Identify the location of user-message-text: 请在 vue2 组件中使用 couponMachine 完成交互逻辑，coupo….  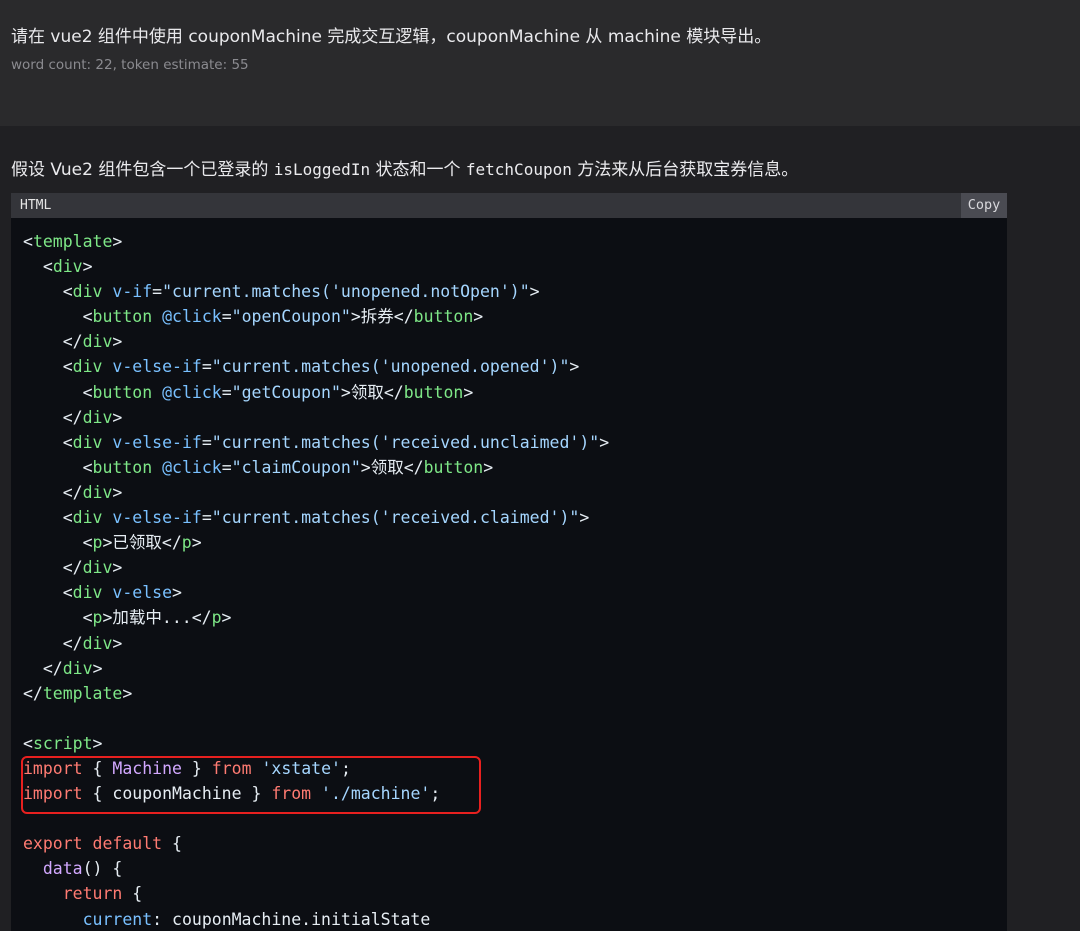
(391, 37).